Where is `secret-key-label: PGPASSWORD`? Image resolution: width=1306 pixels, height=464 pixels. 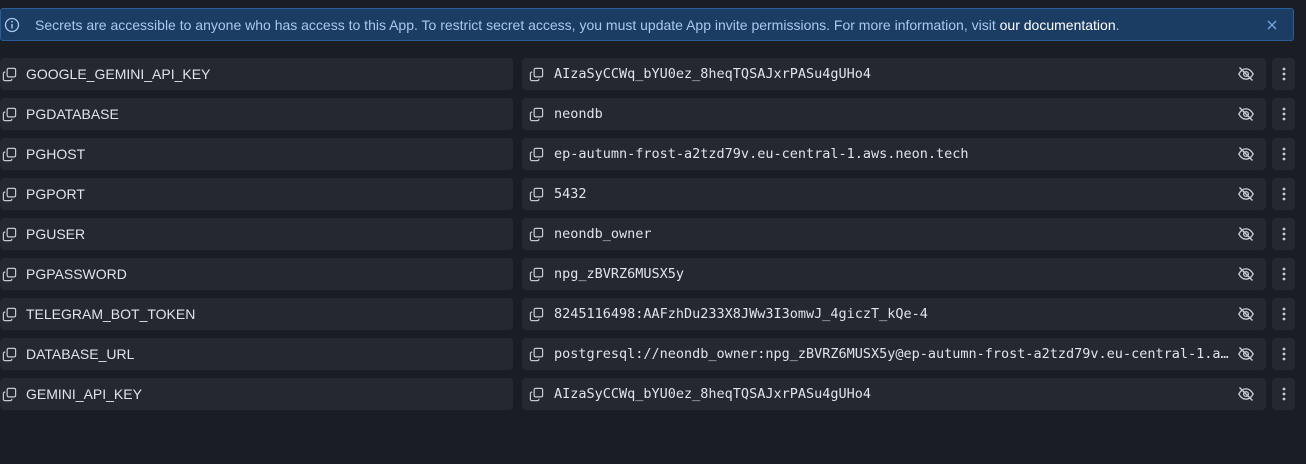
secret-key-label: PGPASSWORD is located at coordinates (76, 274).